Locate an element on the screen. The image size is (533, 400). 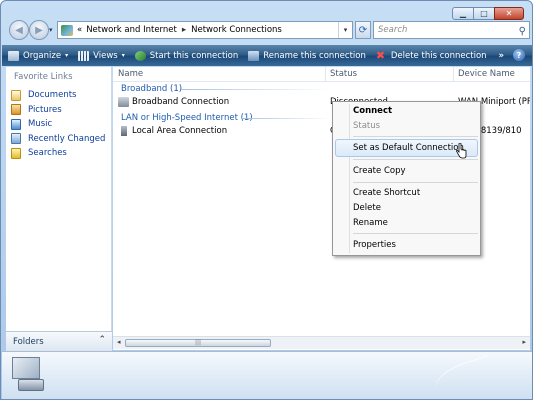
organize-icon is located at coordinates (13, 55).